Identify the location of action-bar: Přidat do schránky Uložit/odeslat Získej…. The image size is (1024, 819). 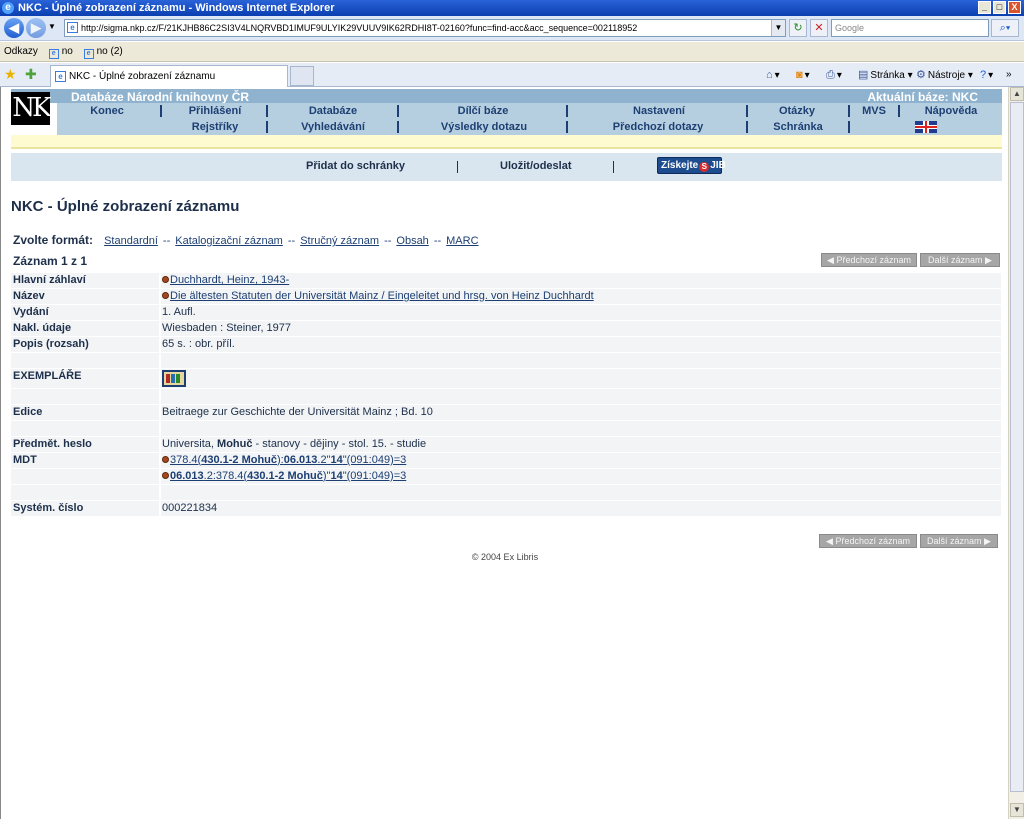
(506, 167).